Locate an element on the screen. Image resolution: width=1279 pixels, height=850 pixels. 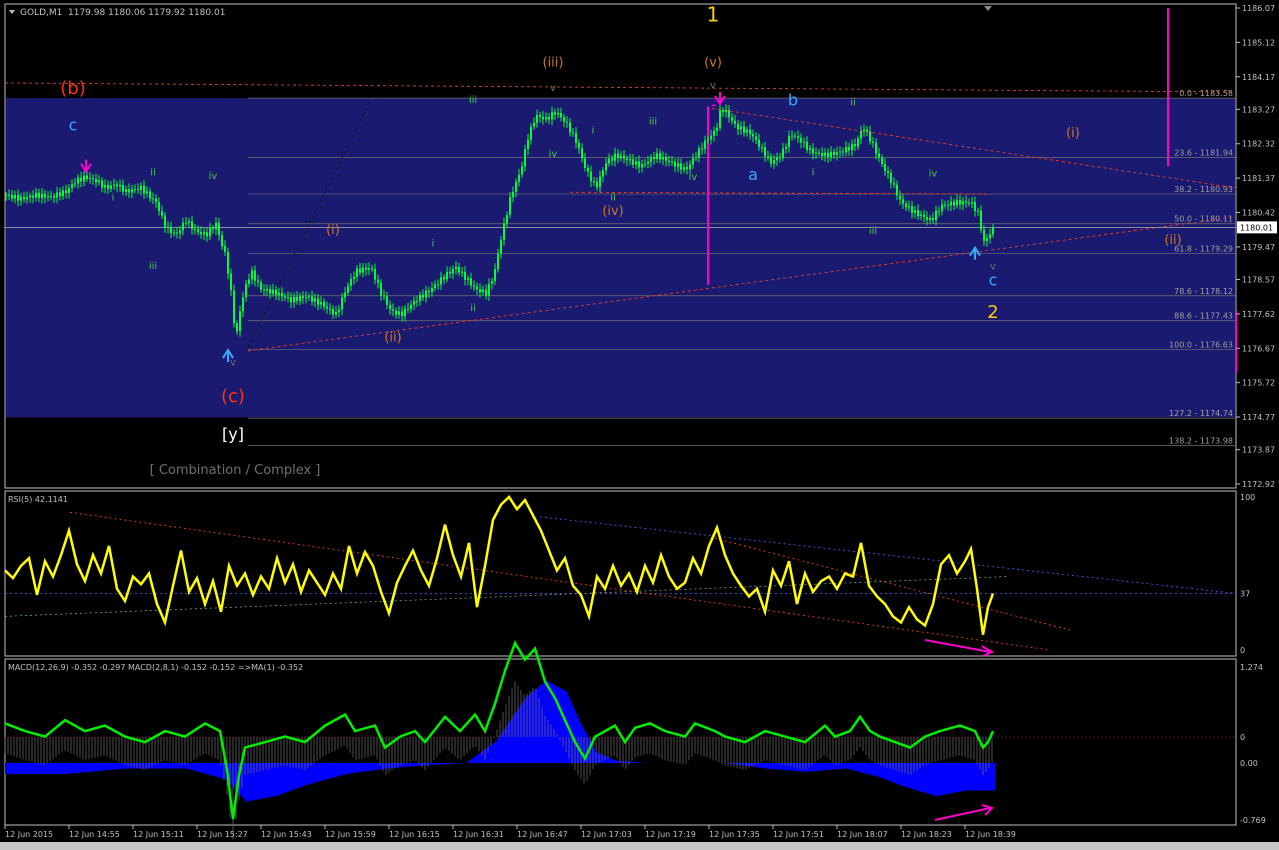
rsi-trend-blue is located at coordinates (888, 555).